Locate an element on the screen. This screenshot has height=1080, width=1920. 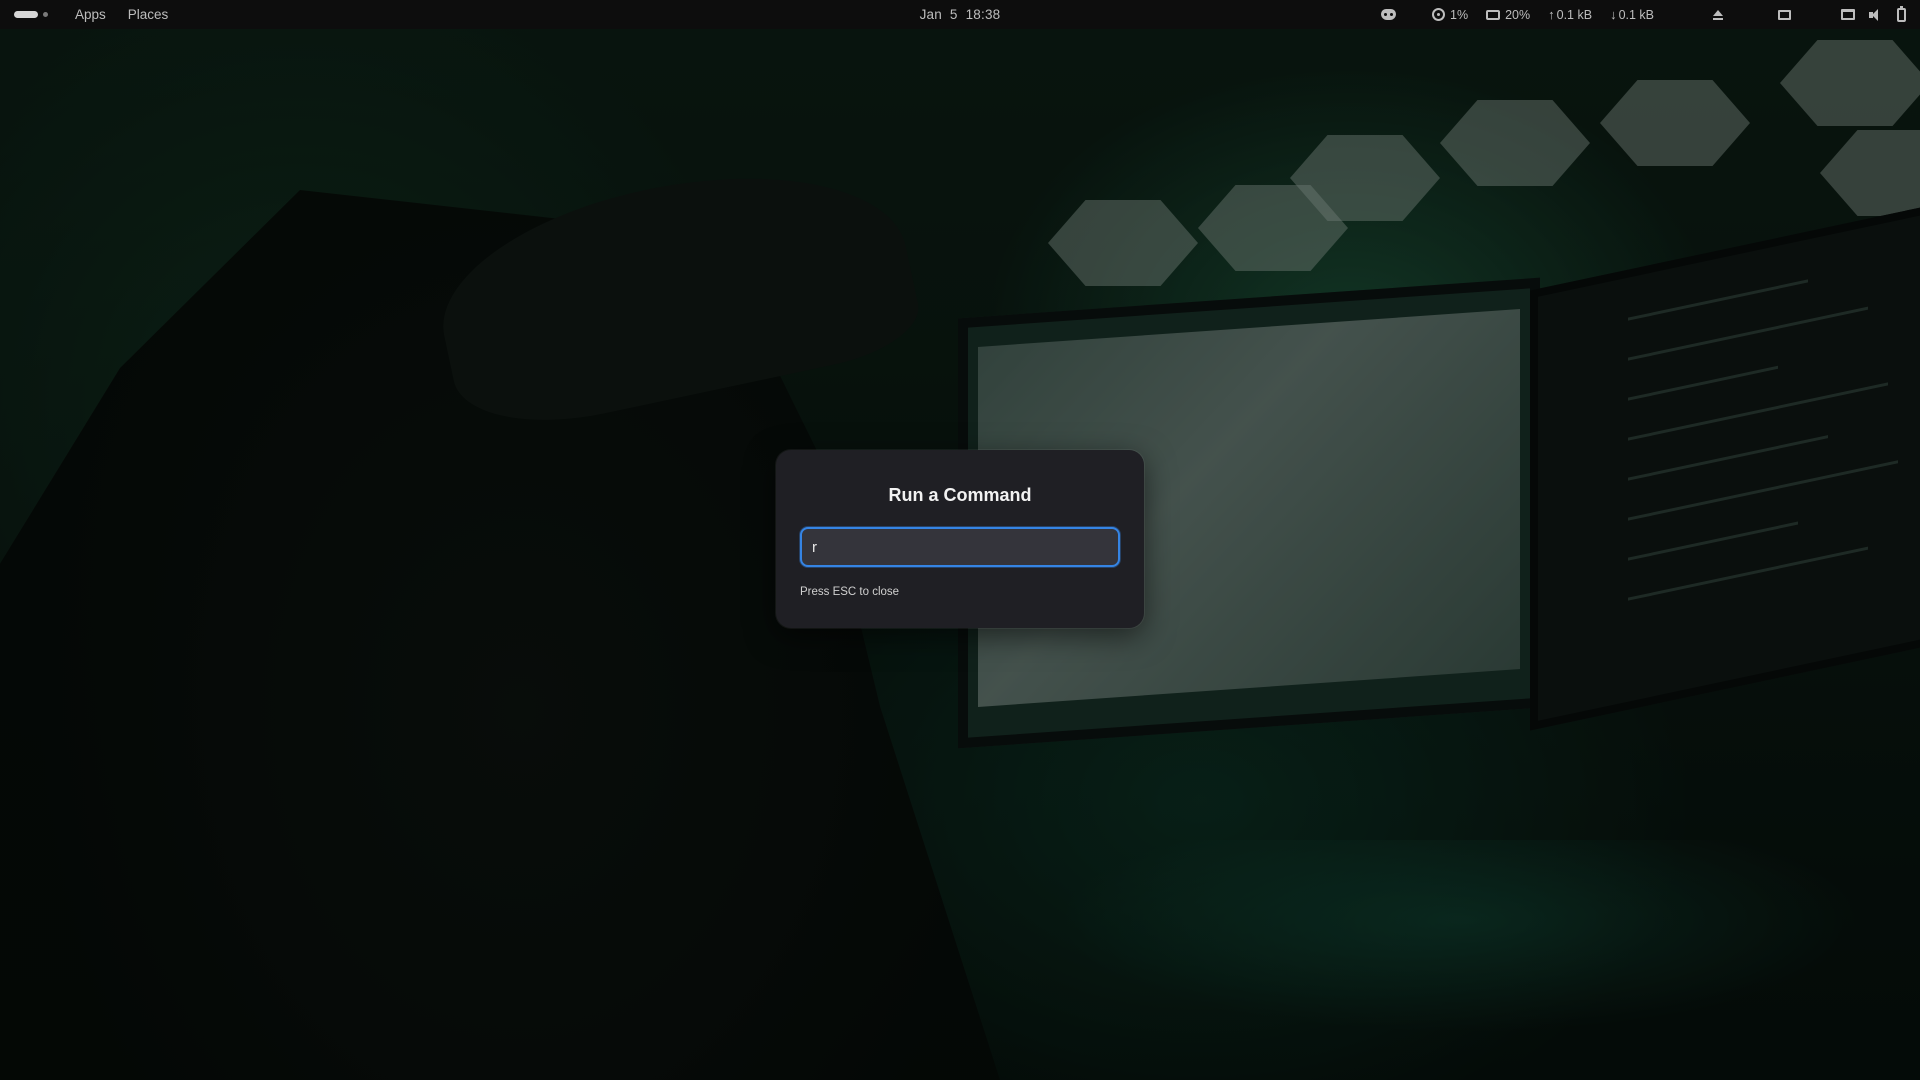
upload-arrow-icon: ↑ is located at coordinates (1551, 14).